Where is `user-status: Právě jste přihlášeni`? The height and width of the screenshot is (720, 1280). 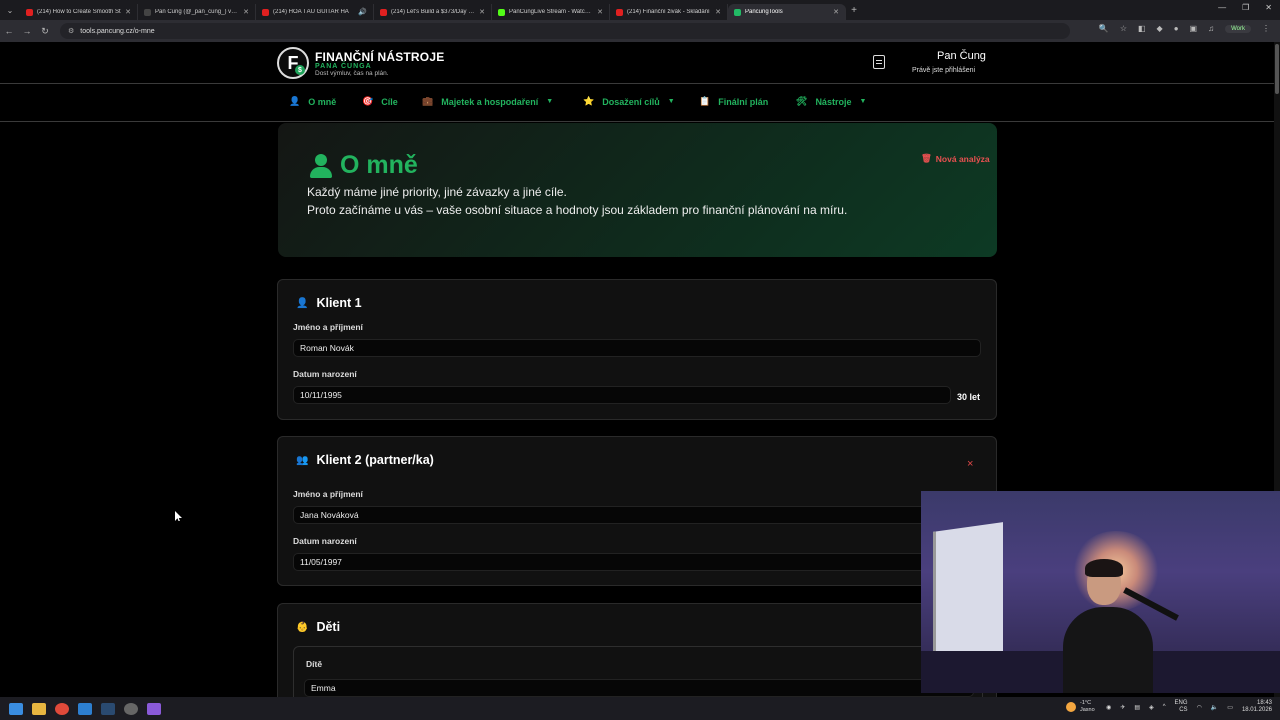
user-status: Právě jste přihlášeni is located at coordinates (944, 70).